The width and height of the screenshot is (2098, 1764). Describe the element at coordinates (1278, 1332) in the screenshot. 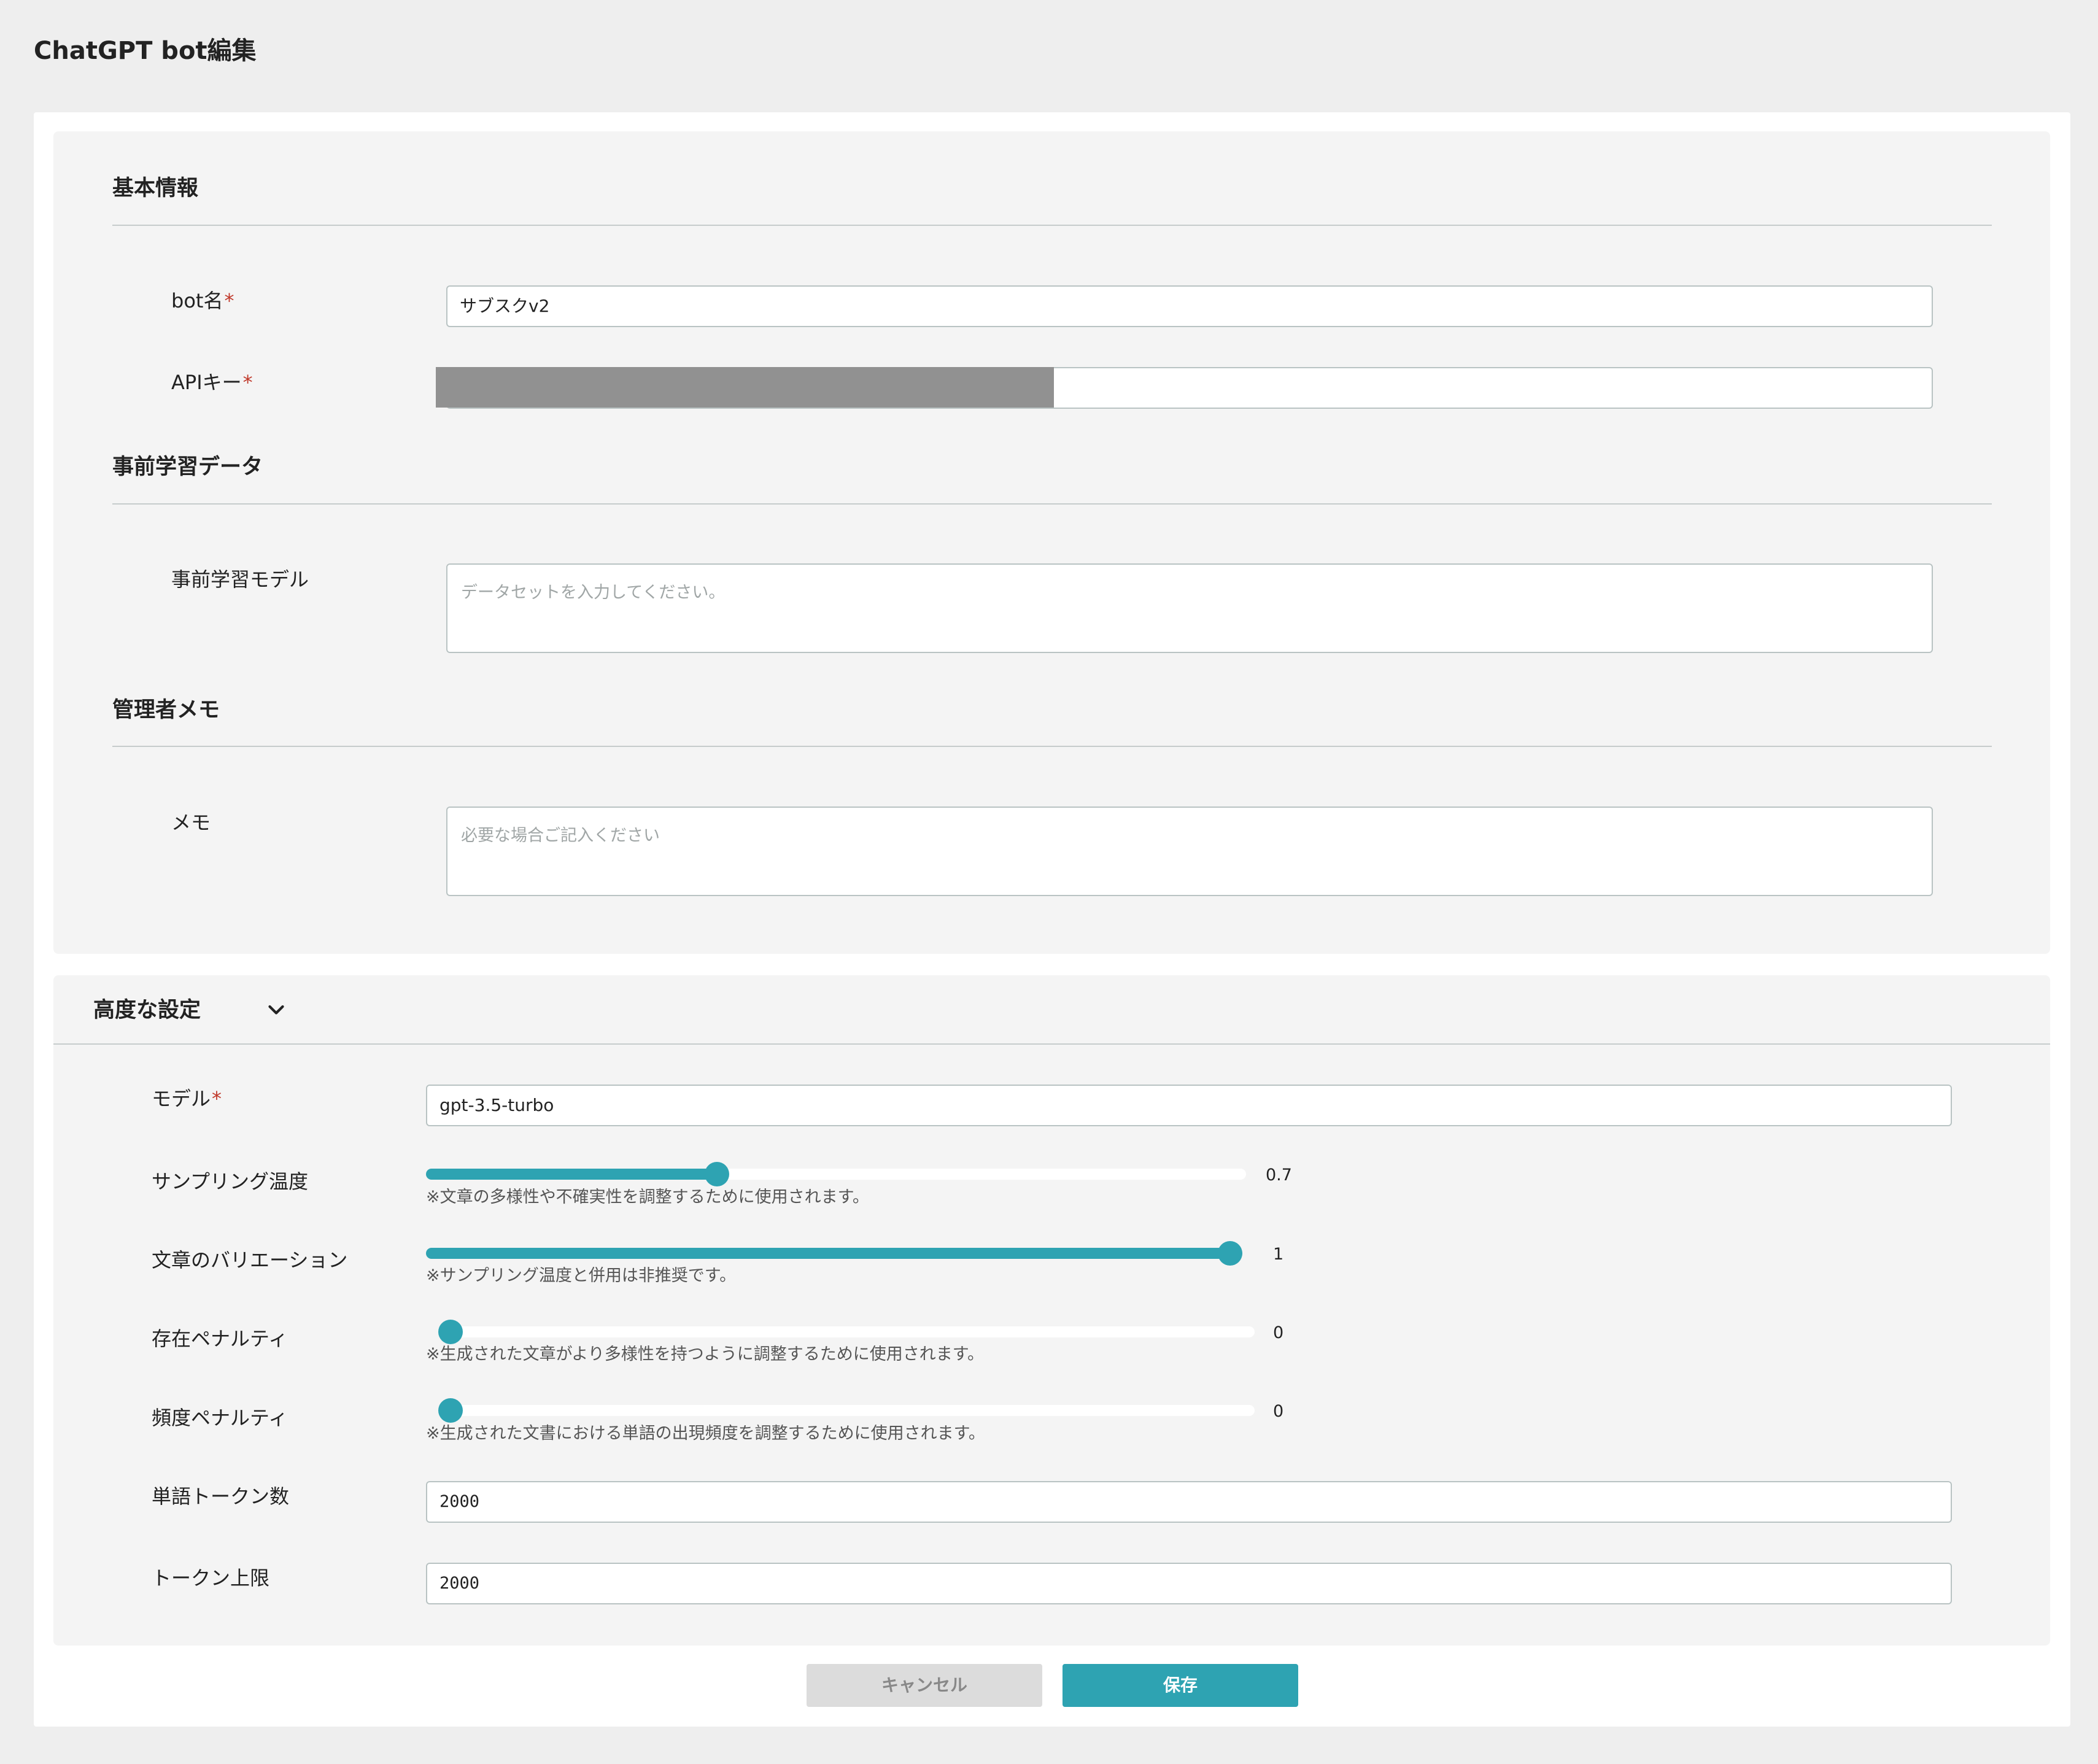

I see `presence-penalty-value: 0` at that location.